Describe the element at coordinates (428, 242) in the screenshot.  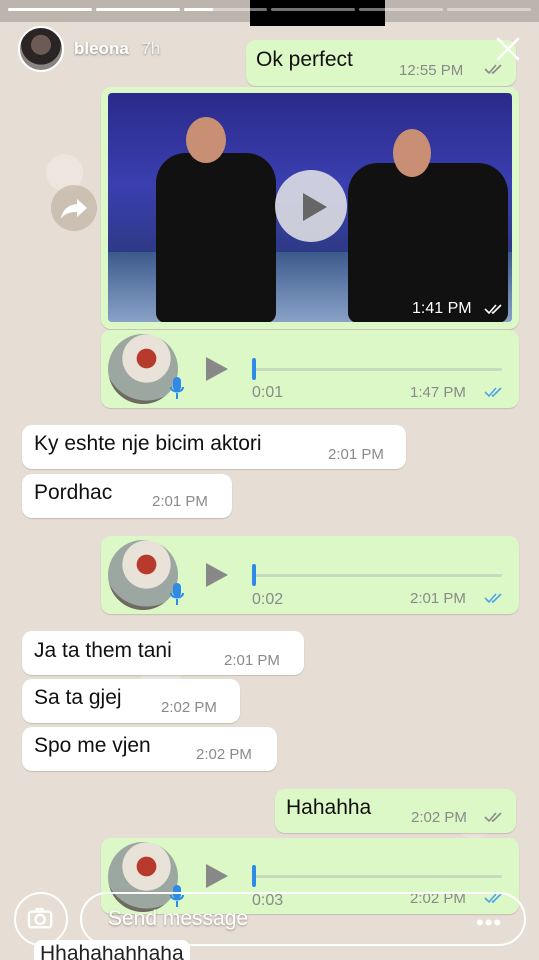
I see `video-person-right` at that location.